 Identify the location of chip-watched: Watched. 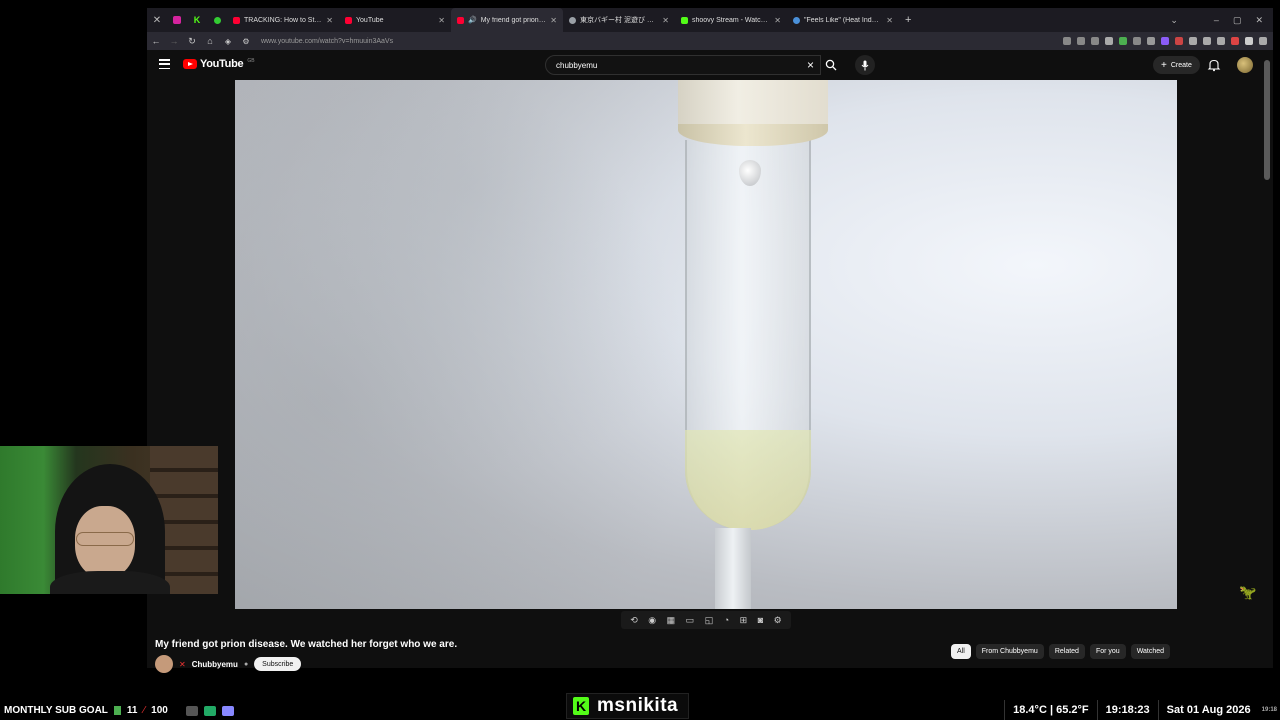
(1150, 651).